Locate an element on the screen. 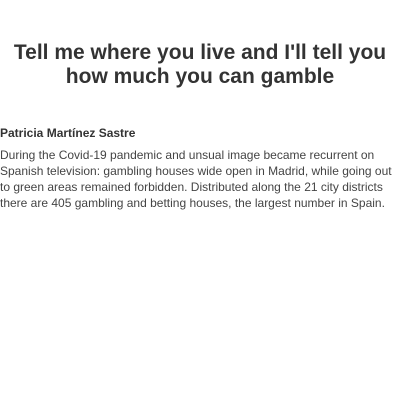  article-author: Patricia Martínez Sastre is located at coordinates (68, 133).